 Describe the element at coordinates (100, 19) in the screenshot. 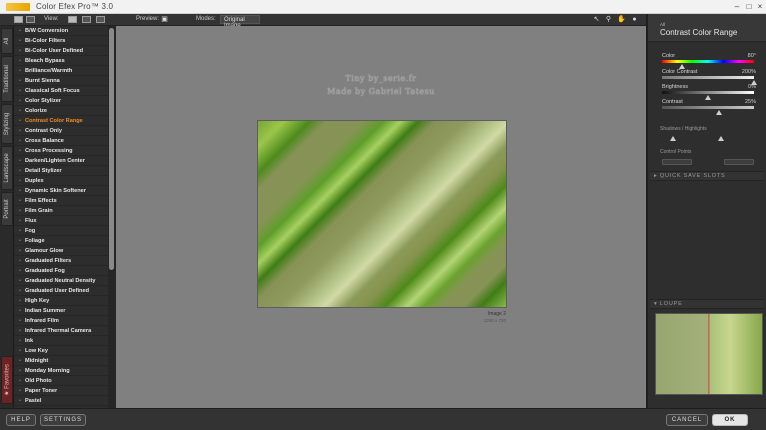

I see `view-side-by-side-button` at that location.